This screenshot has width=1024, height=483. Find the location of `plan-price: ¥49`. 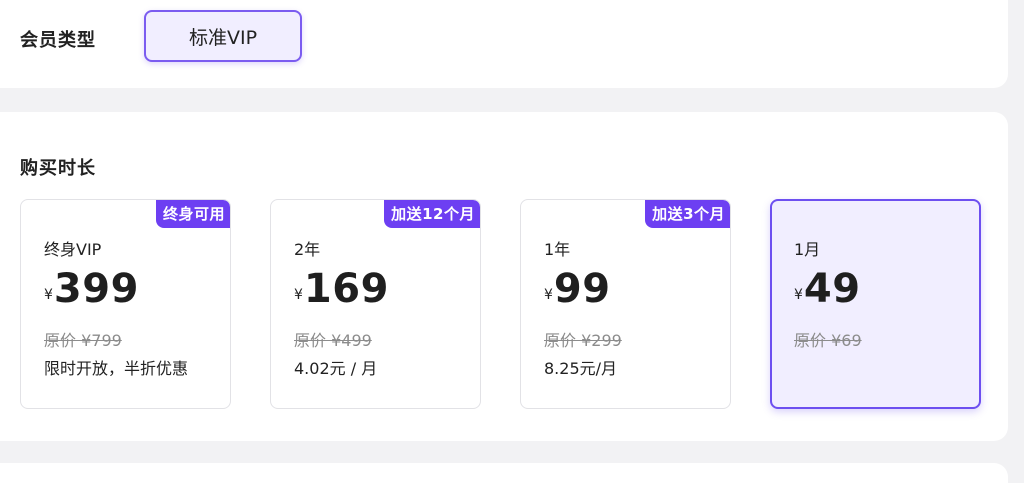

plan-price: ¥49 is located at coordinates (827, 289).